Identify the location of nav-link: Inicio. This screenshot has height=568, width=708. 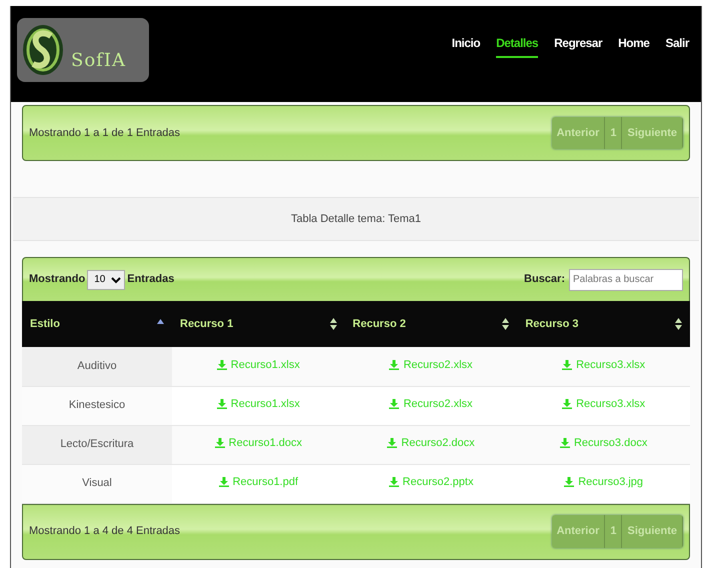
(466, 46).